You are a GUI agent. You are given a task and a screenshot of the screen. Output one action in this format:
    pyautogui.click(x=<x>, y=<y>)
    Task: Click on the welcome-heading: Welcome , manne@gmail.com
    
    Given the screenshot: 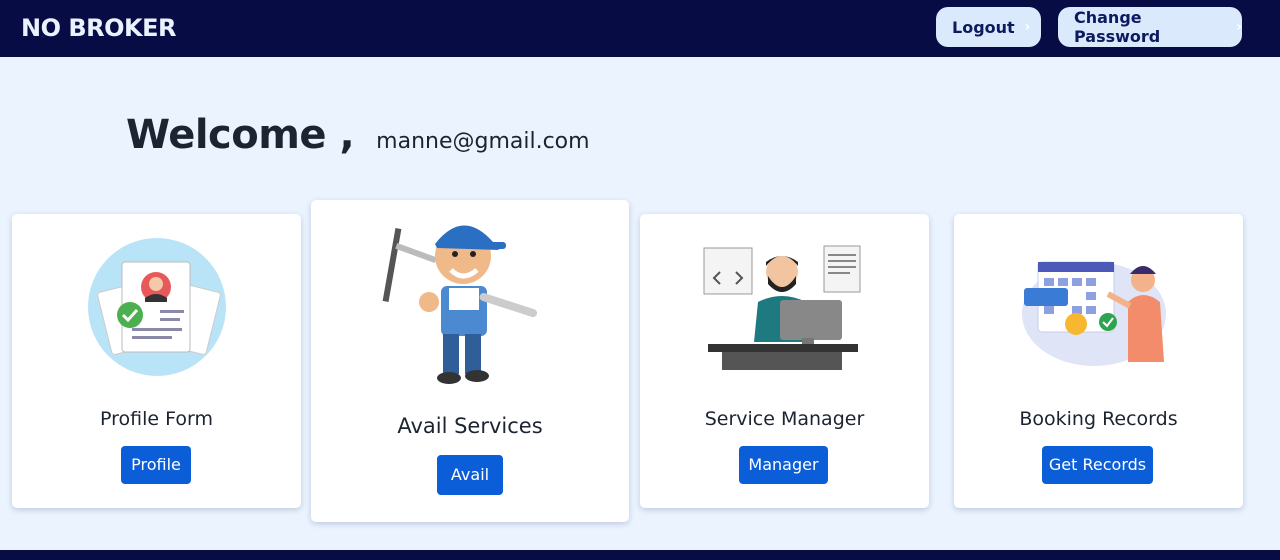 What is the action you would take?
    pyautogui.click(x=358, y=135)
    